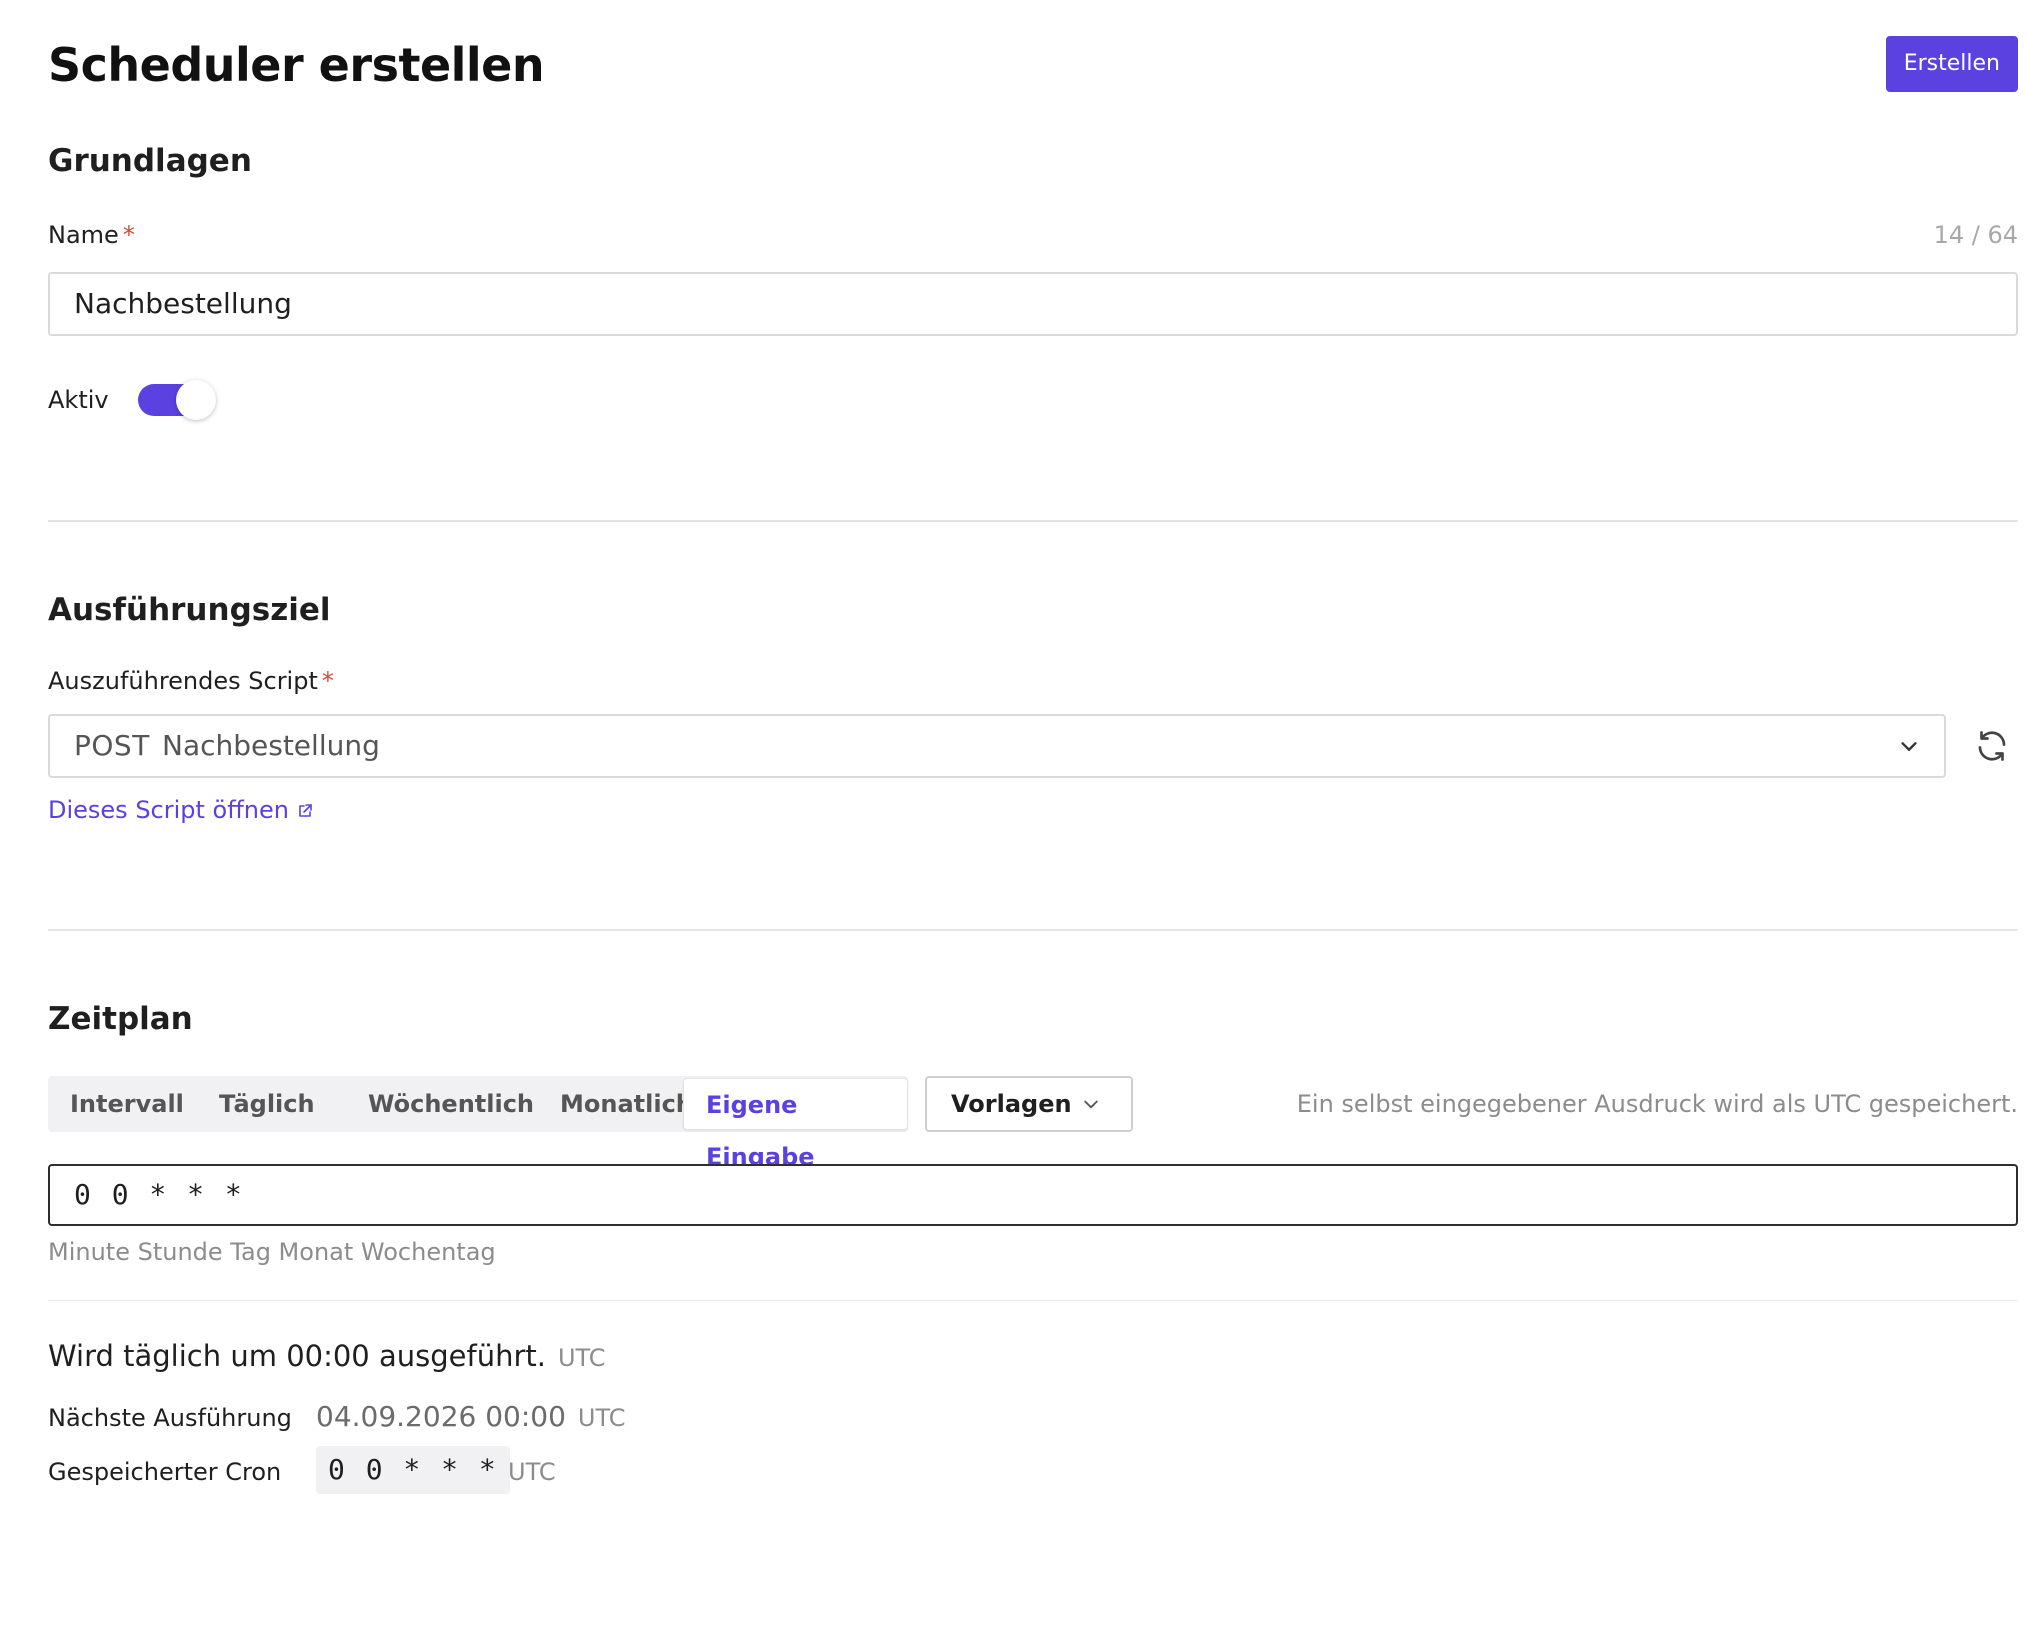 The width and height of the screenshot is (2026, 1640). Describe the element at coordinates (413, 1470) in the screenshot. I see `stored-cron-value: 0 0 * * *` at that location.